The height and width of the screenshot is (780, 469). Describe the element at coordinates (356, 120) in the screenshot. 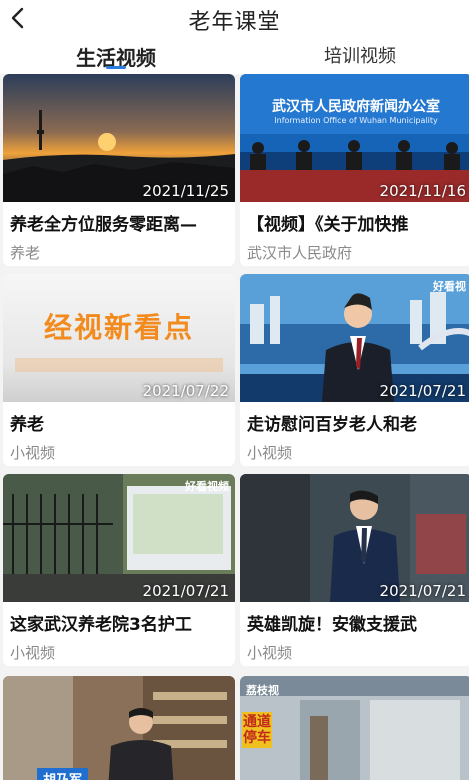

I see `overlay-subheading: Information Office of Wuhan Municipality` at that location.